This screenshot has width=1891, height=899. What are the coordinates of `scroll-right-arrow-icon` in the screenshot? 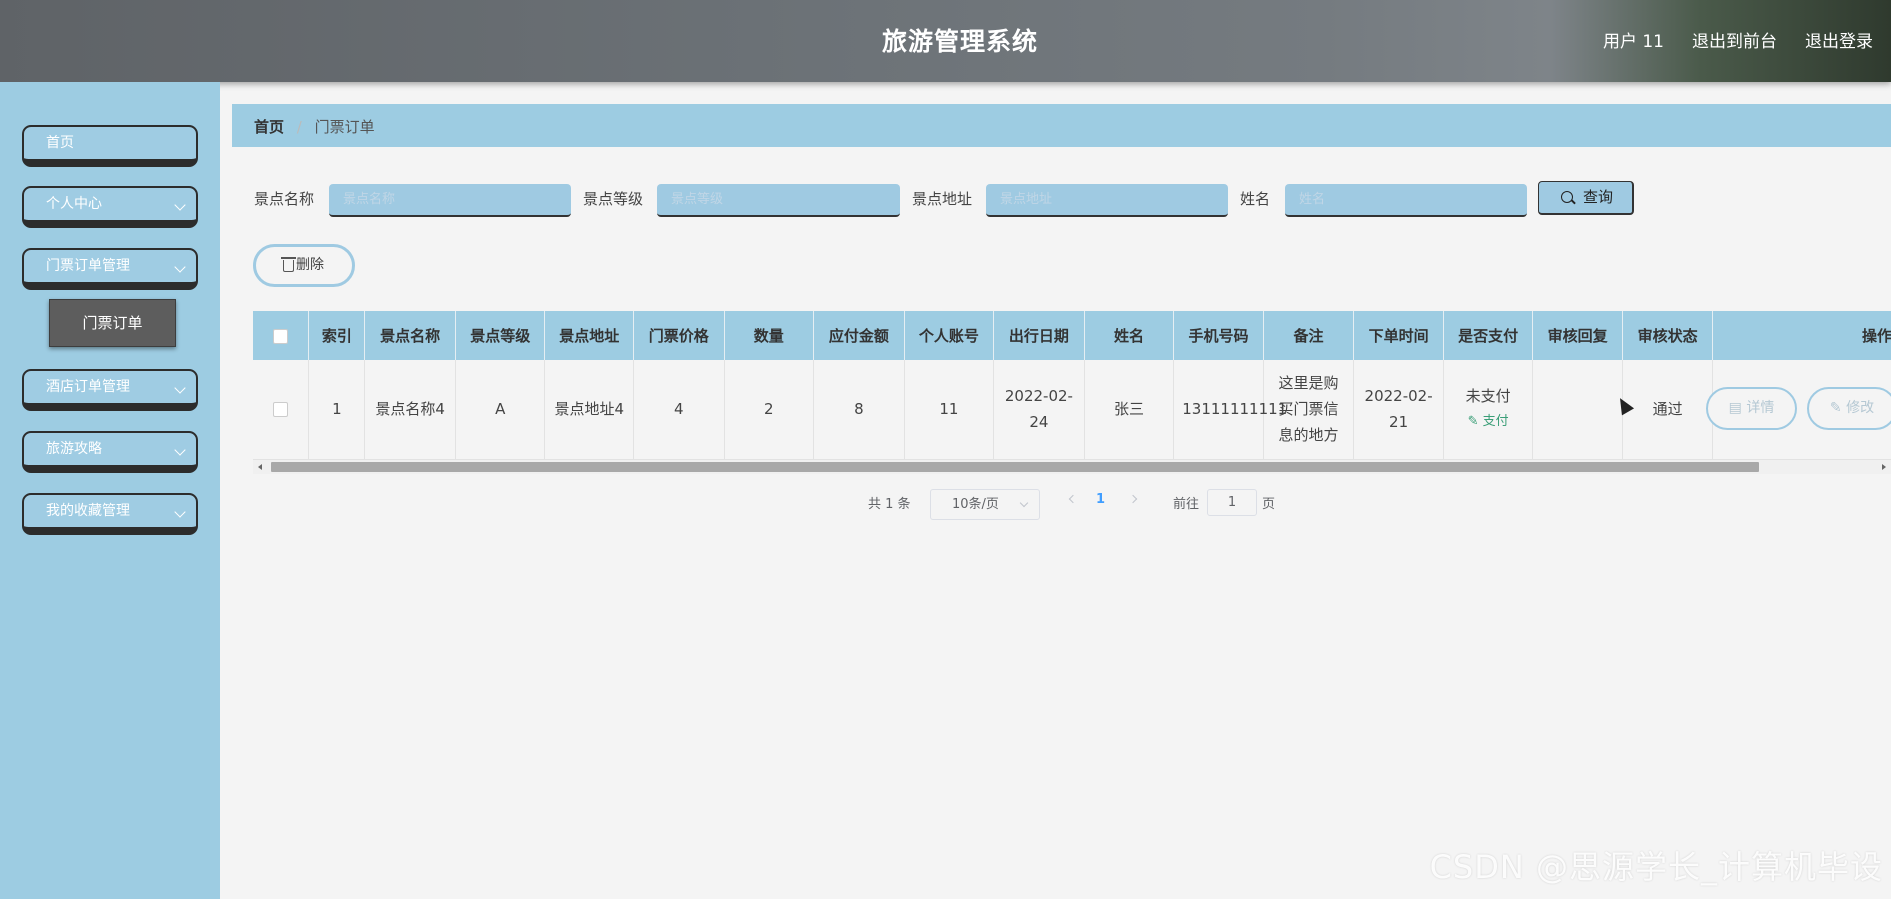 It's located at (1884, 467).